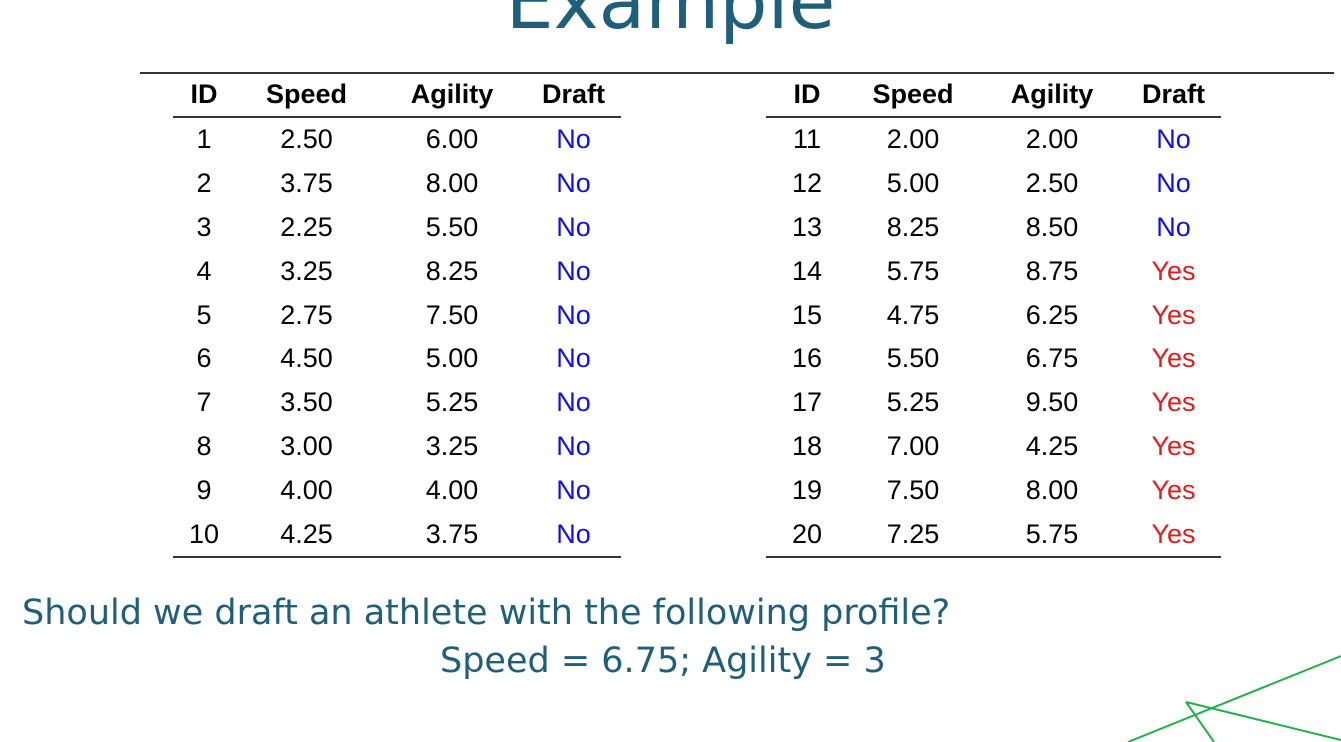 This screenshot has height=742, width=1341. I want to click on decor-line-top, so click(1234, 698).